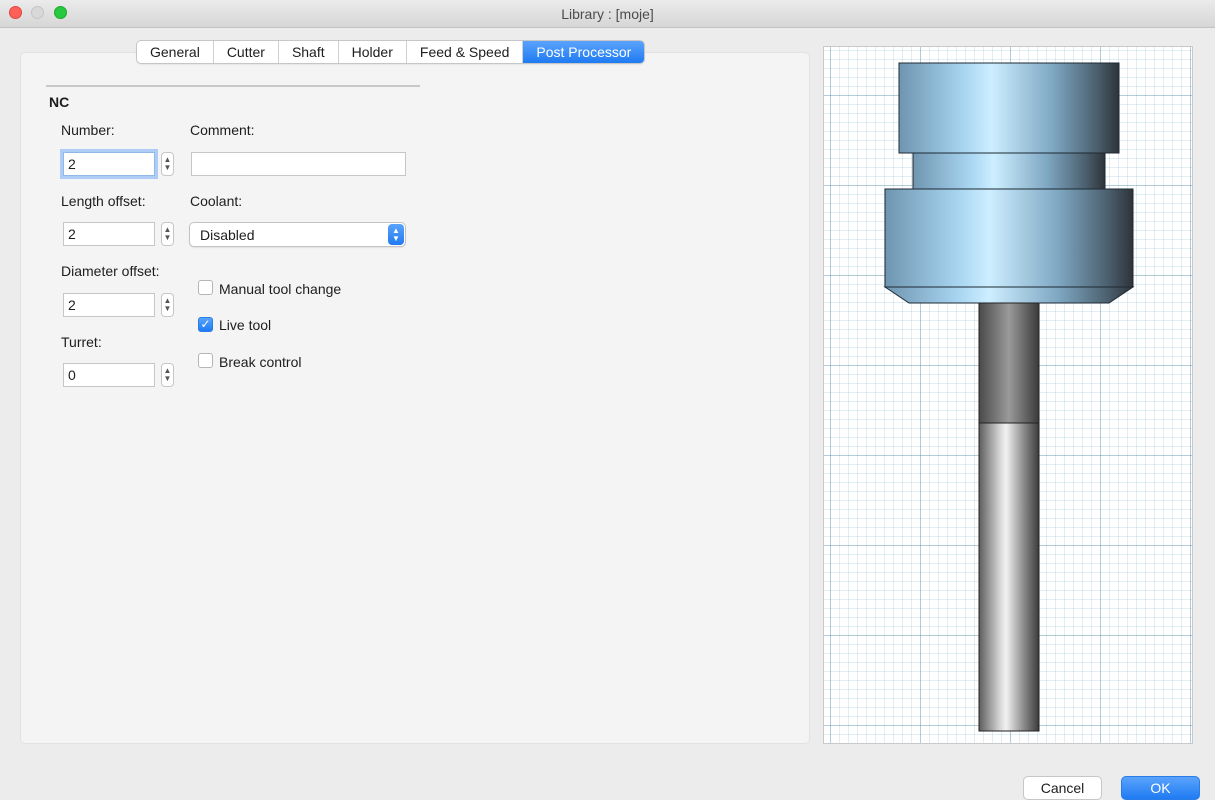 Image resolution: width=1215 pixels, height=800 pixels. Describe the element at coordinates (1009, 295) in the screenshot. I see `holder-chamfer` at that location.